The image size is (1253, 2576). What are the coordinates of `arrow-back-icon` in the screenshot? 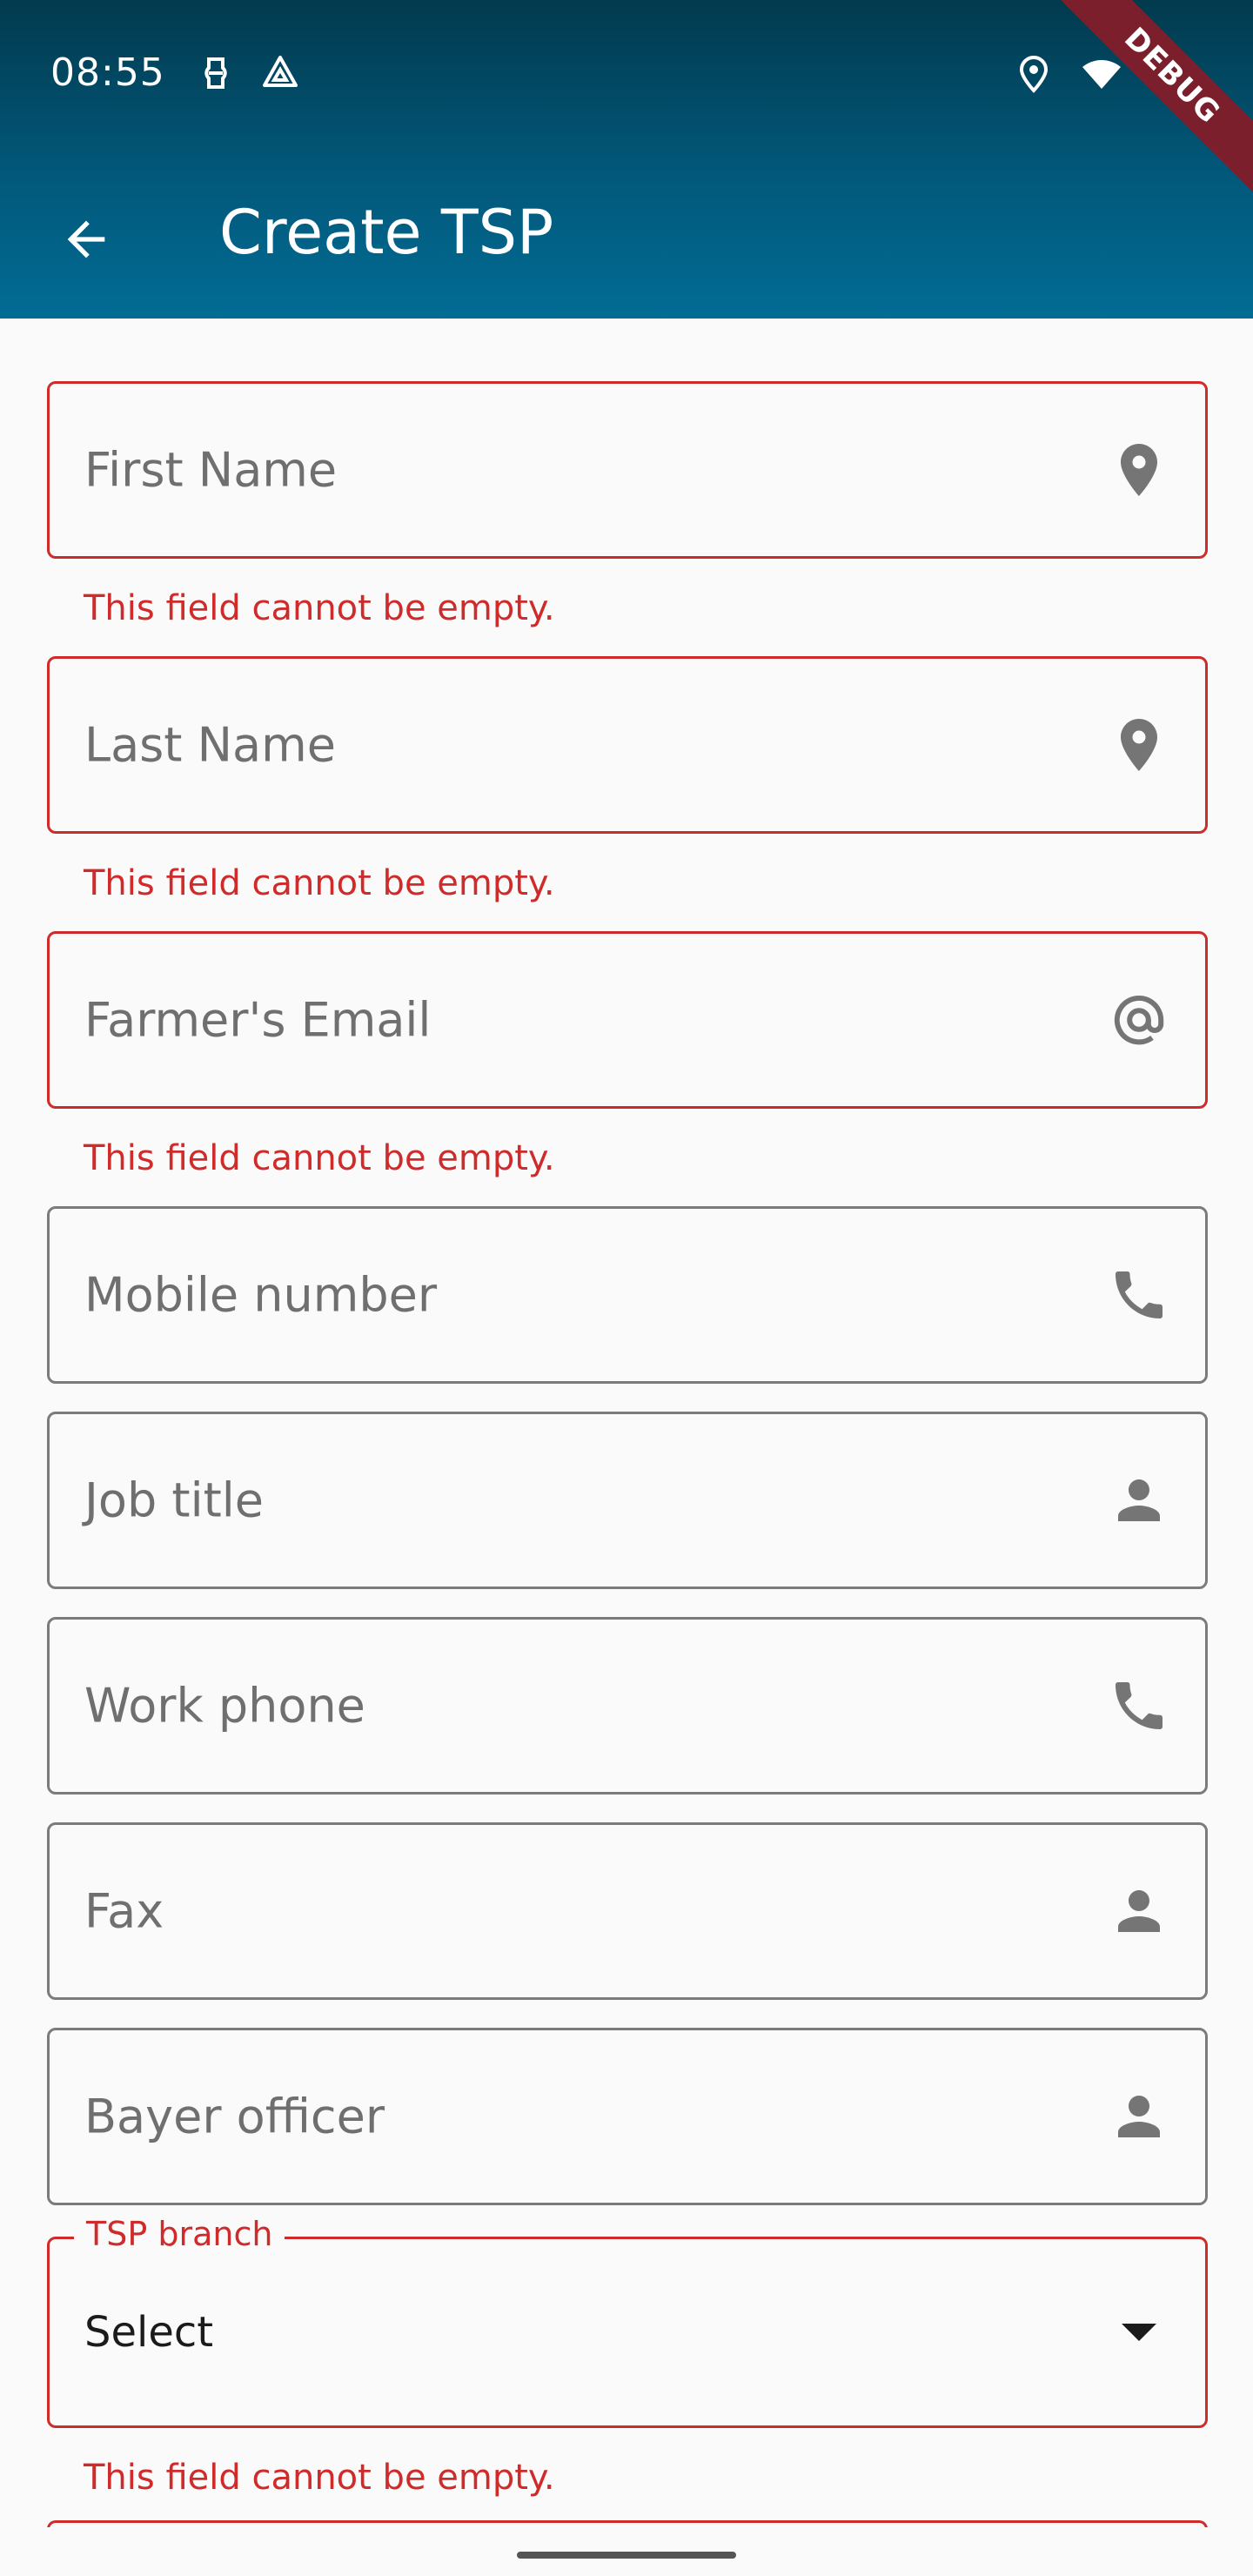 It's located at (86, 239).